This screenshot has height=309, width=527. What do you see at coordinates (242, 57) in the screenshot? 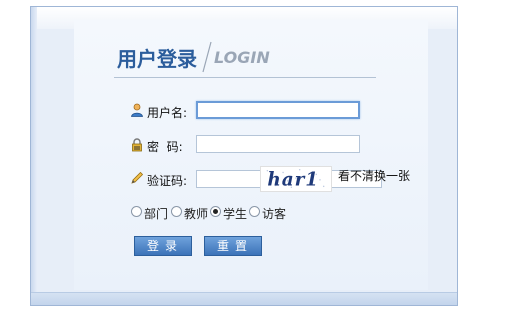
I see `page-subtitle: LOGIN` at bounding box center [242, 57].